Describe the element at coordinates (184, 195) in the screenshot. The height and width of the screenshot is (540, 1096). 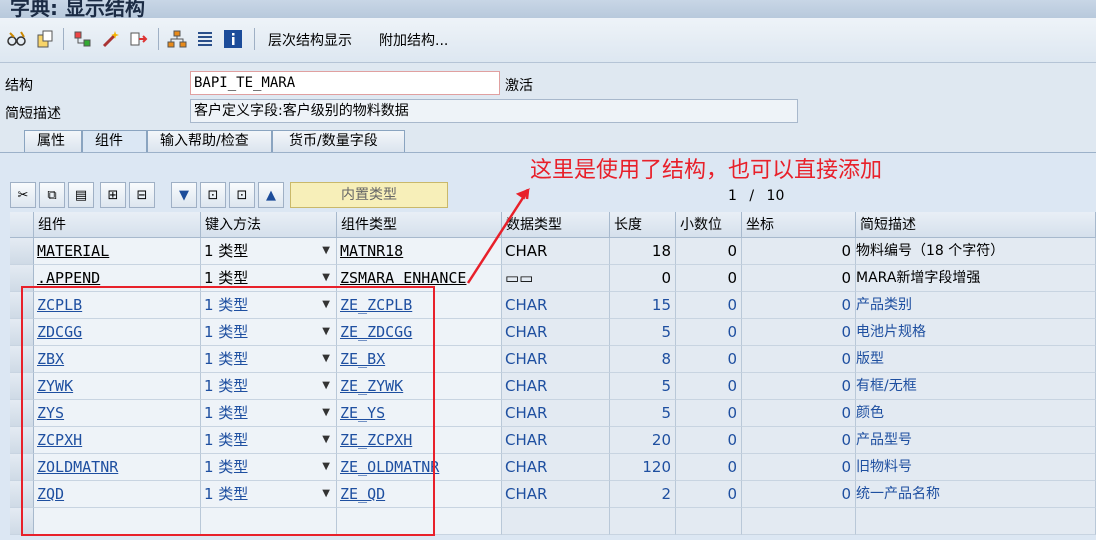
I see `move-down-icon: ▼` at that location.